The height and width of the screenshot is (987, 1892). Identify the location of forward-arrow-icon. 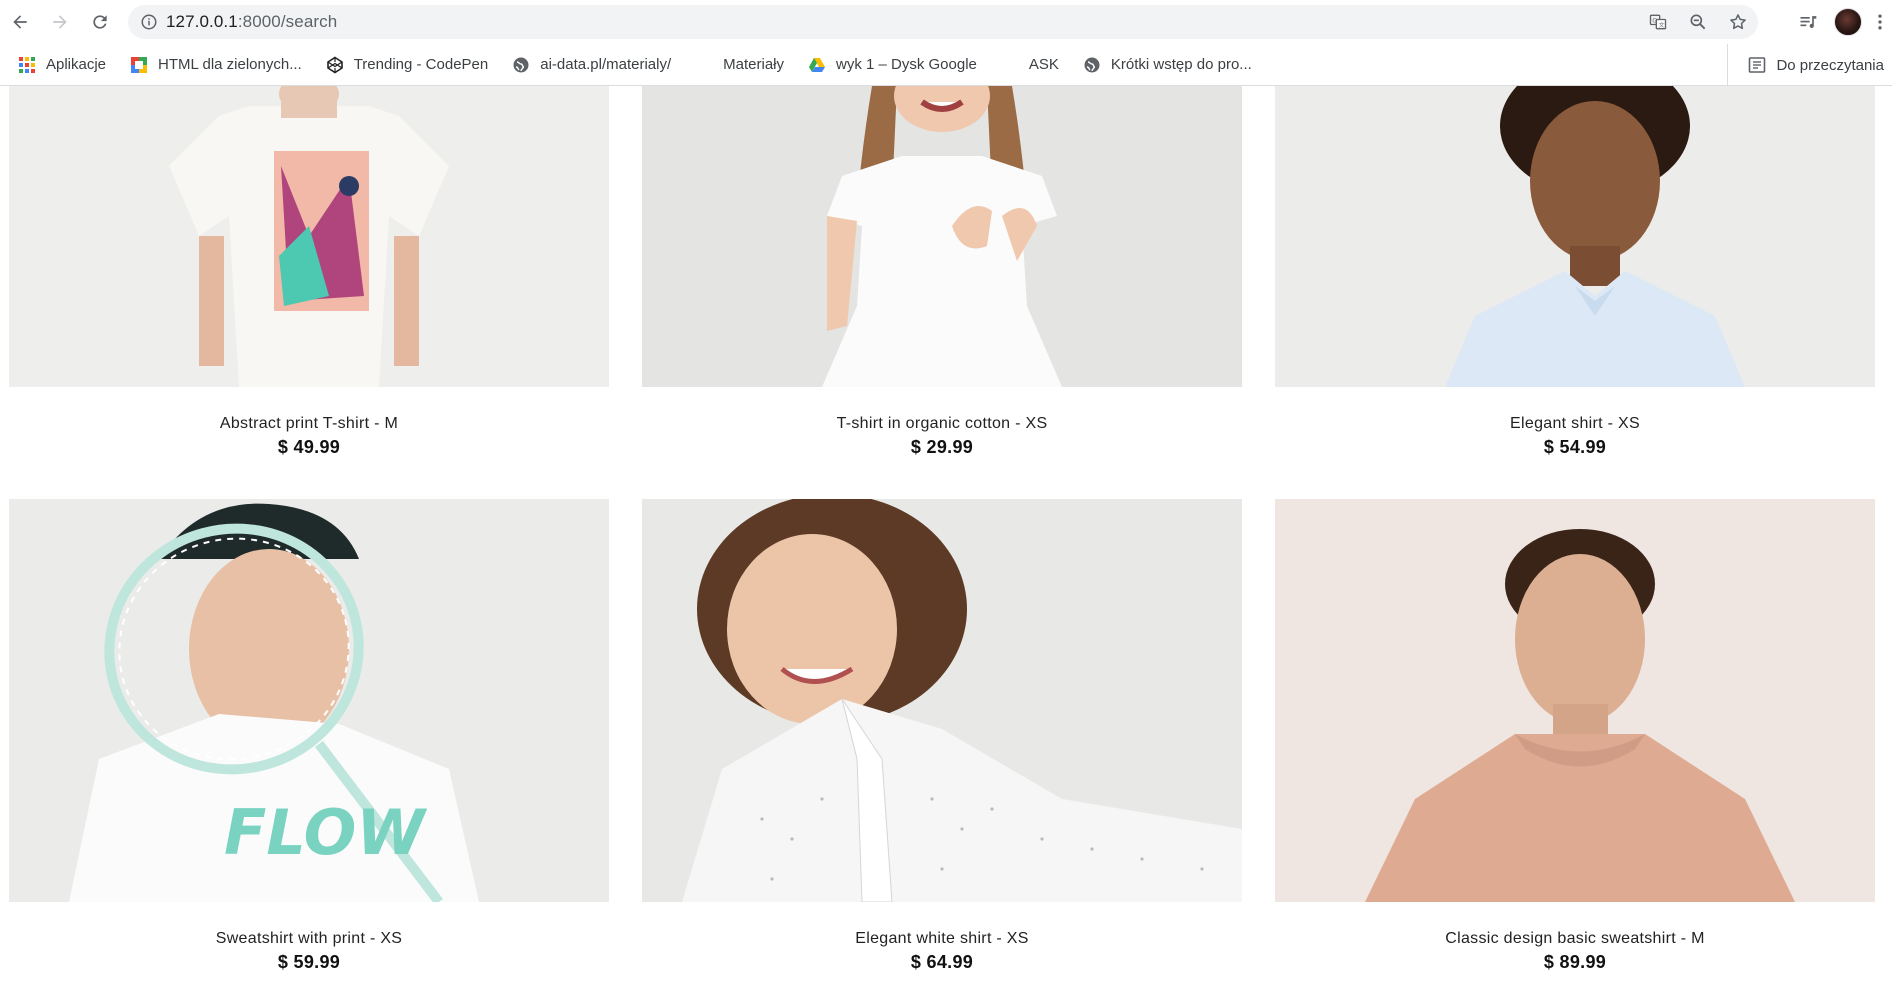
(60, 22).